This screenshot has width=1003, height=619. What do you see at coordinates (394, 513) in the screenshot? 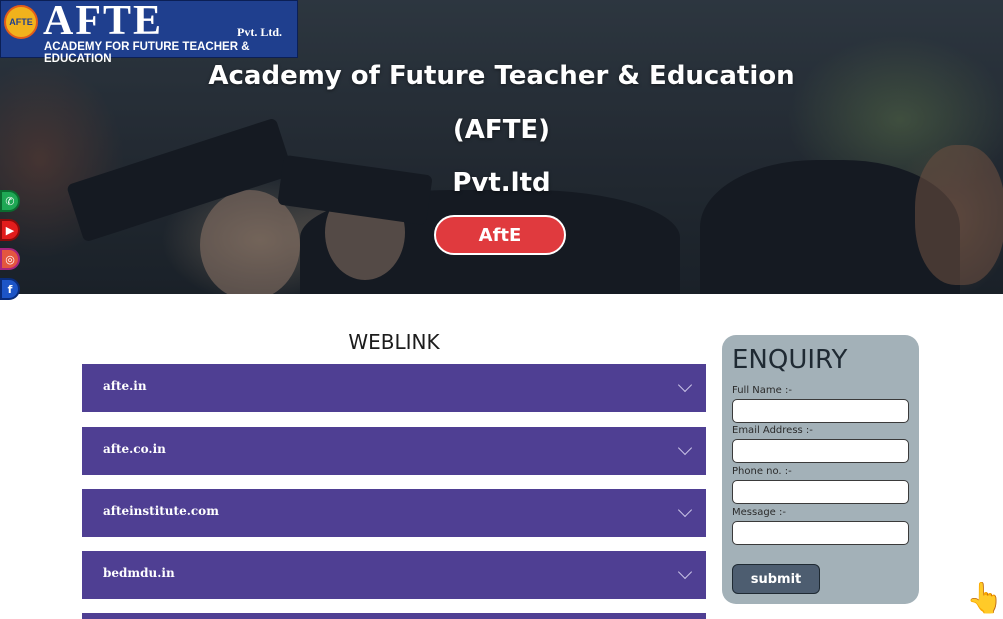
I see `weblink-item-afteinstitute-com: afteinstitute.com` at bounding box center [394, 513].